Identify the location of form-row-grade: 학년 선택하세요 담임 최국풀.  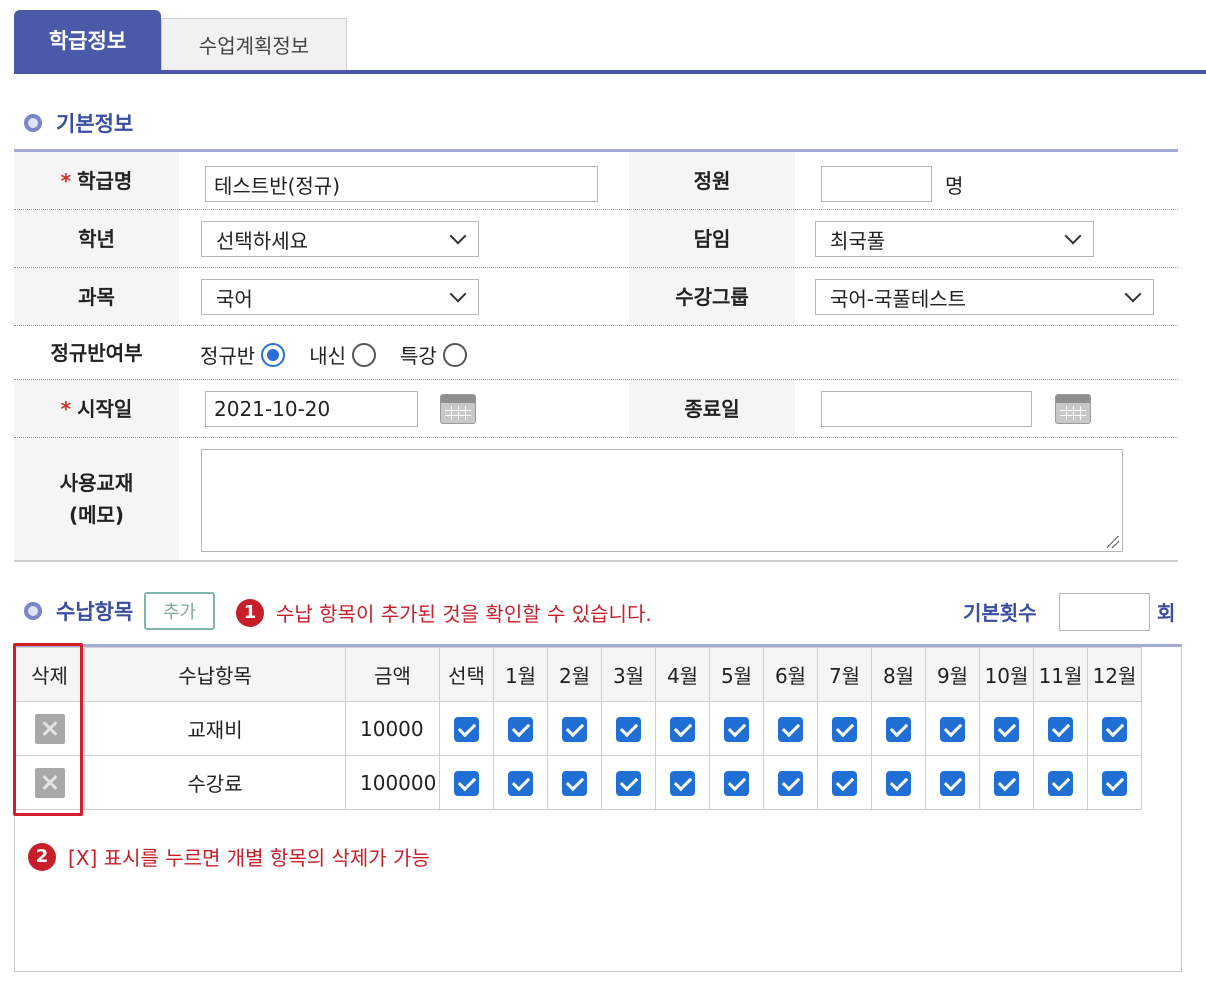
(596, 239).